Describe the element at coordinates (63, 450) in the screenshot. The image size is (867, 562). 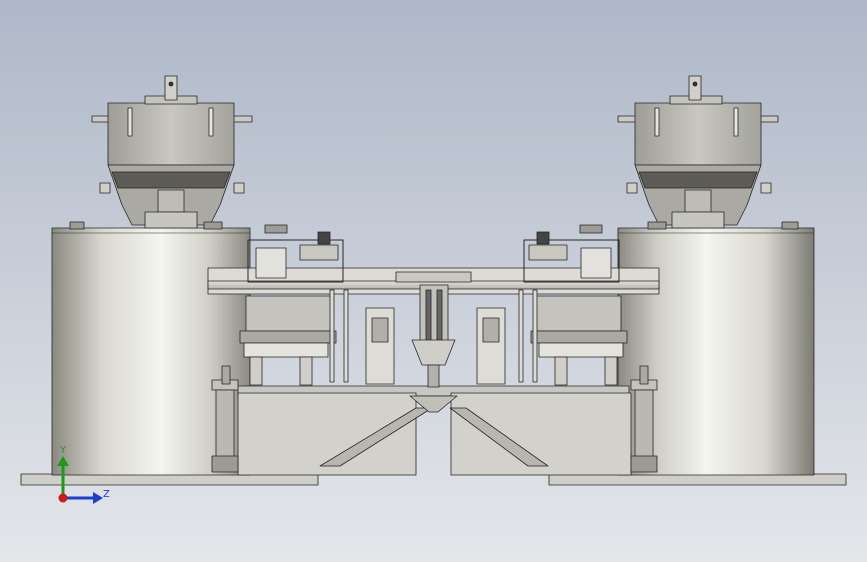
I see `y-axis-label: Y` at that location.